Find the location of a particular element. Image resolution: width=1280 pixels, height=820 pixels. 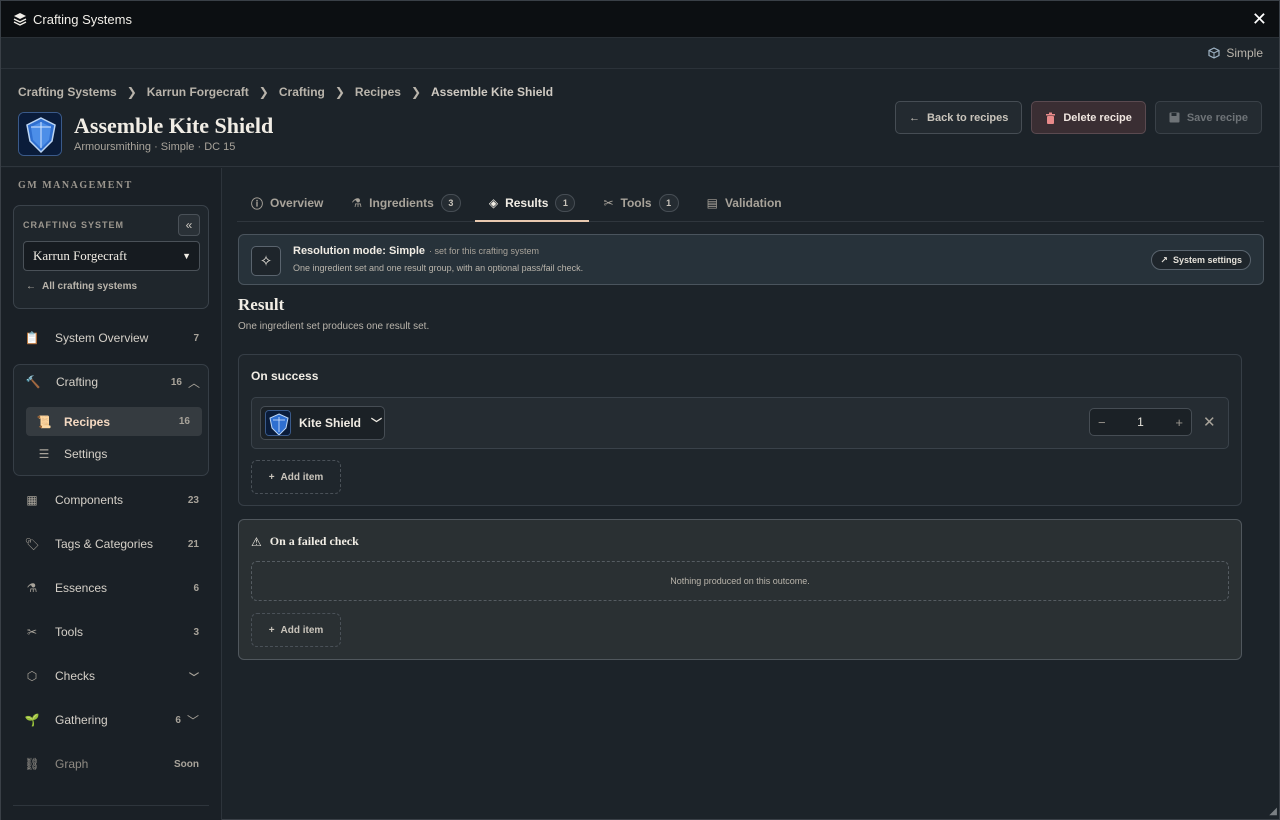

result-item-row: Kite Shield ﹀ − 1 + ✕ is located at coordinates (740, 423).